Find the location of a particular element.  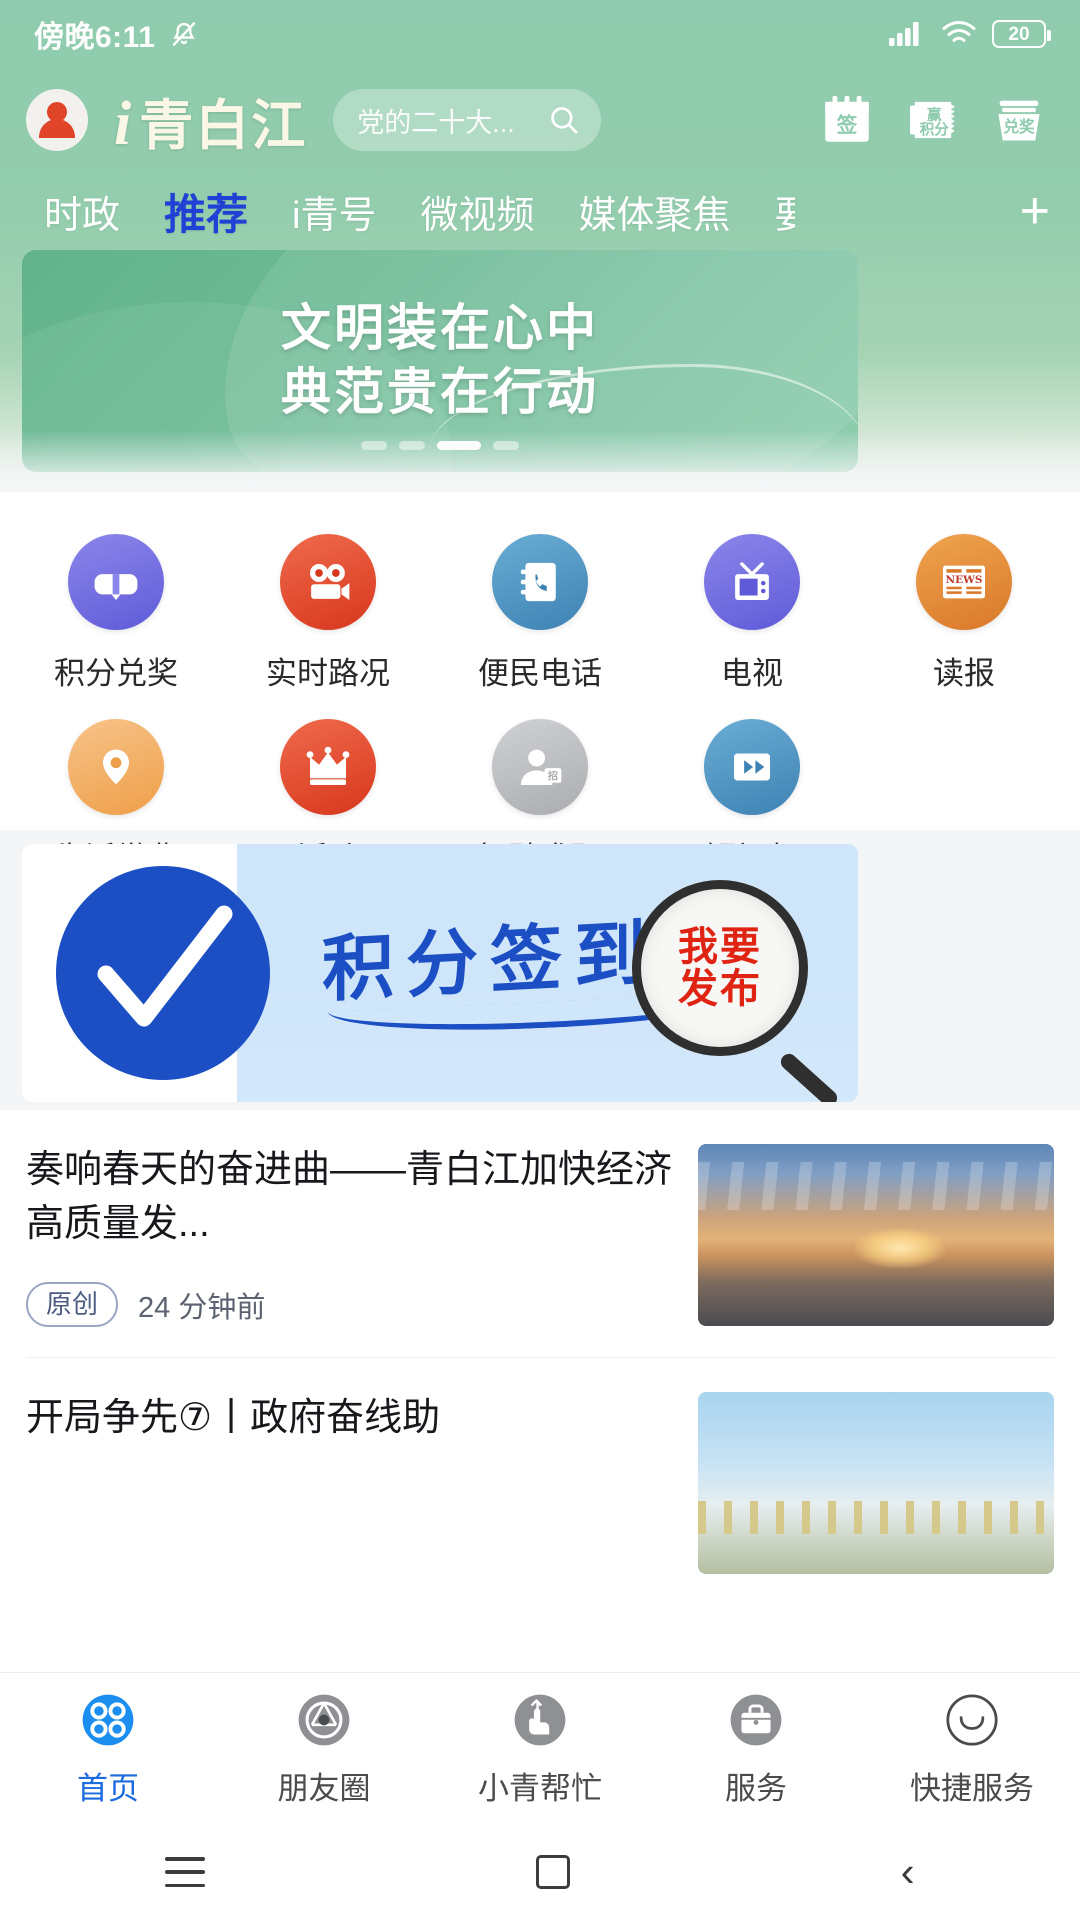

vr-headset-icon is located at coordinates (116, 582).